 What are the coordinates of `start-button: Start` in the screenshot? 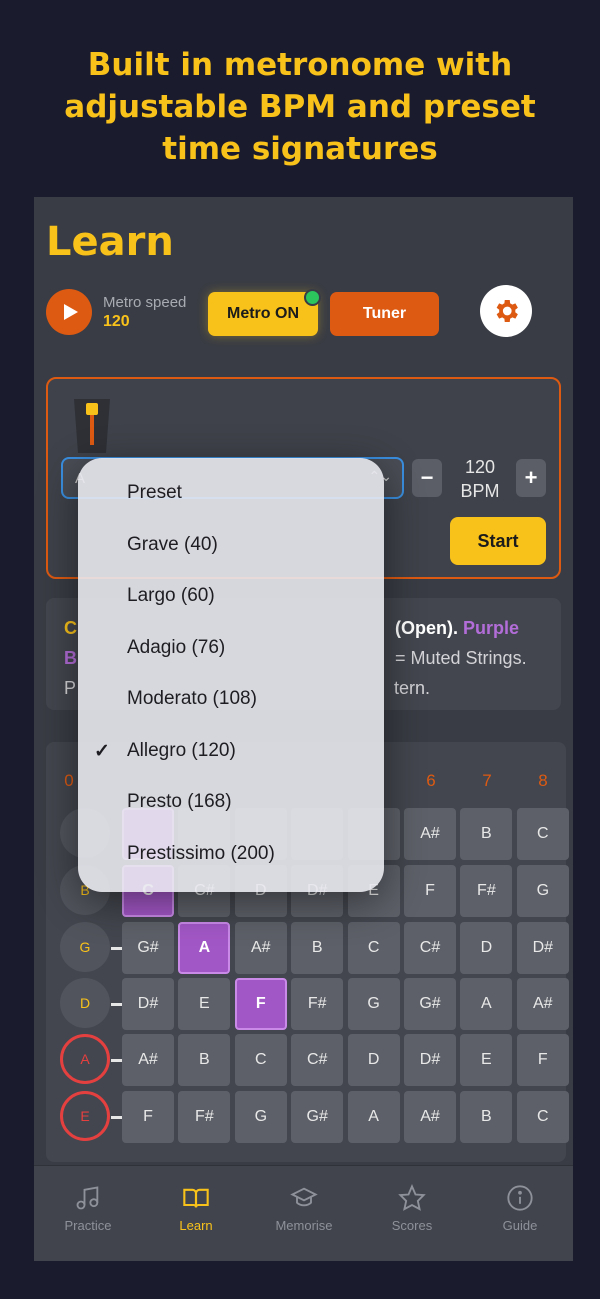 It's located at (498, 541).